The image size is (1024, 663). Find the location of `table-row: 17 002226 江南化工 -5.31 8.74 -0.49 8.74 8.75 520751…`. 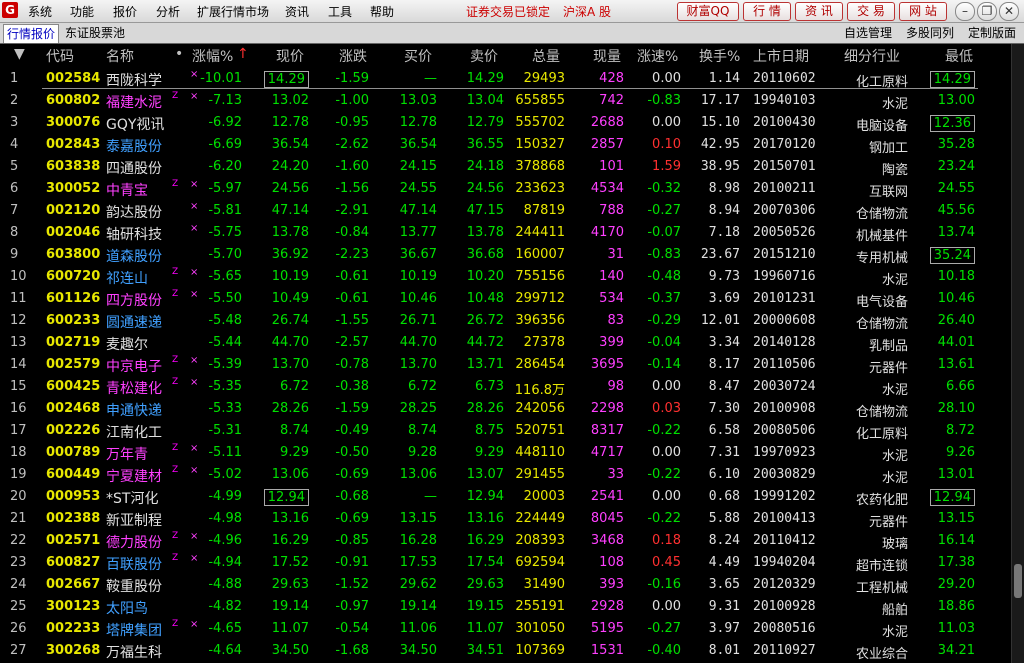

table-row: 17 002226 江南化工 -5.31 8.74 -0.49 8.74 8.75 520751… is located at coordinates (506, 431).